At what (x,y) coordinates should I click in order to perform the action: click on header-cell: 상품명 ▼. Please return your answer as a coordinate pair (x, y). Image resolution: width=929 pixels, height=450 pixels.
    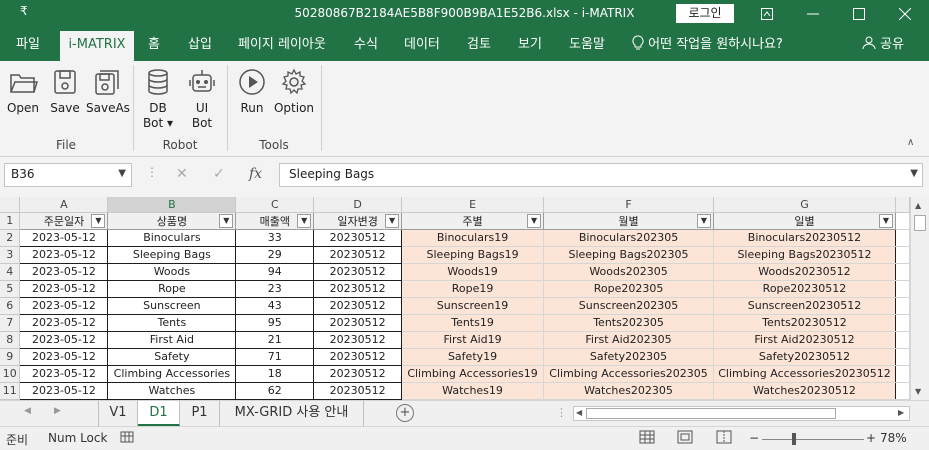
    Looking at the image, I should click on (172, 221).